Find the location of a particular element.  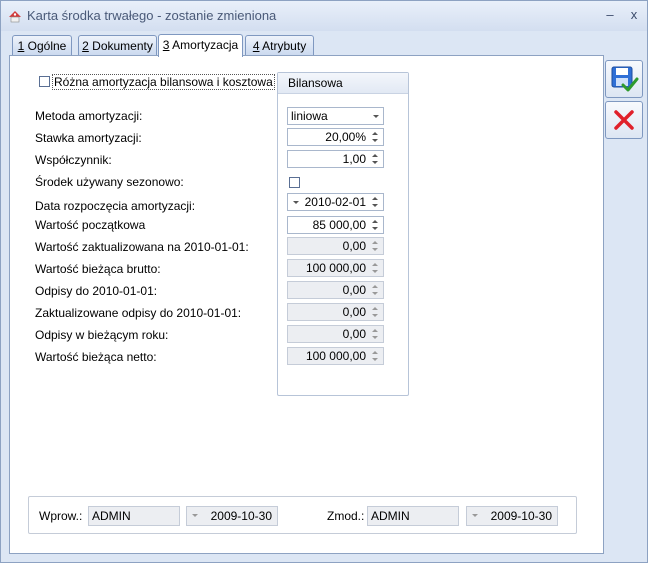

coefficient-input: 1,00 is located at coordinates (335, 159).